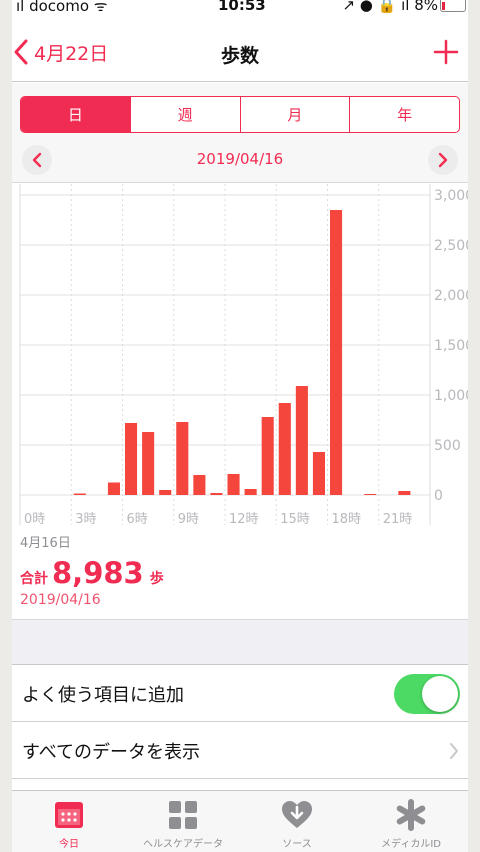  What do you see at coordinates (453, 6) in the screenshot?
I see `battery-icon` at bounding box center [453, 6].